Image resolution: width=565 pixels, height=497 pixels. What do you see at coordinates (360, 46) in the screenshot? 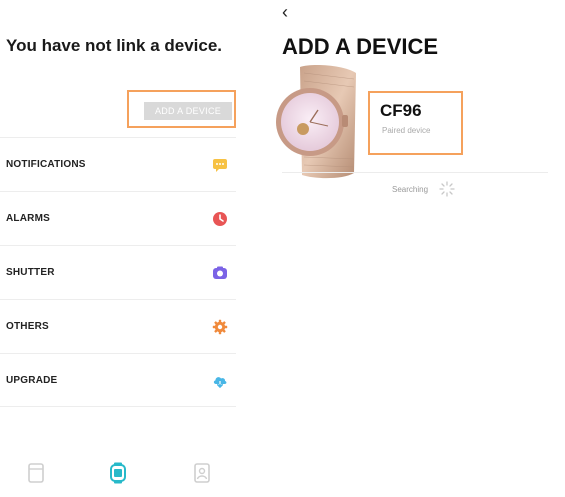
I see `page-title: ADD A DEVICE` at bounding box center [360, 46].